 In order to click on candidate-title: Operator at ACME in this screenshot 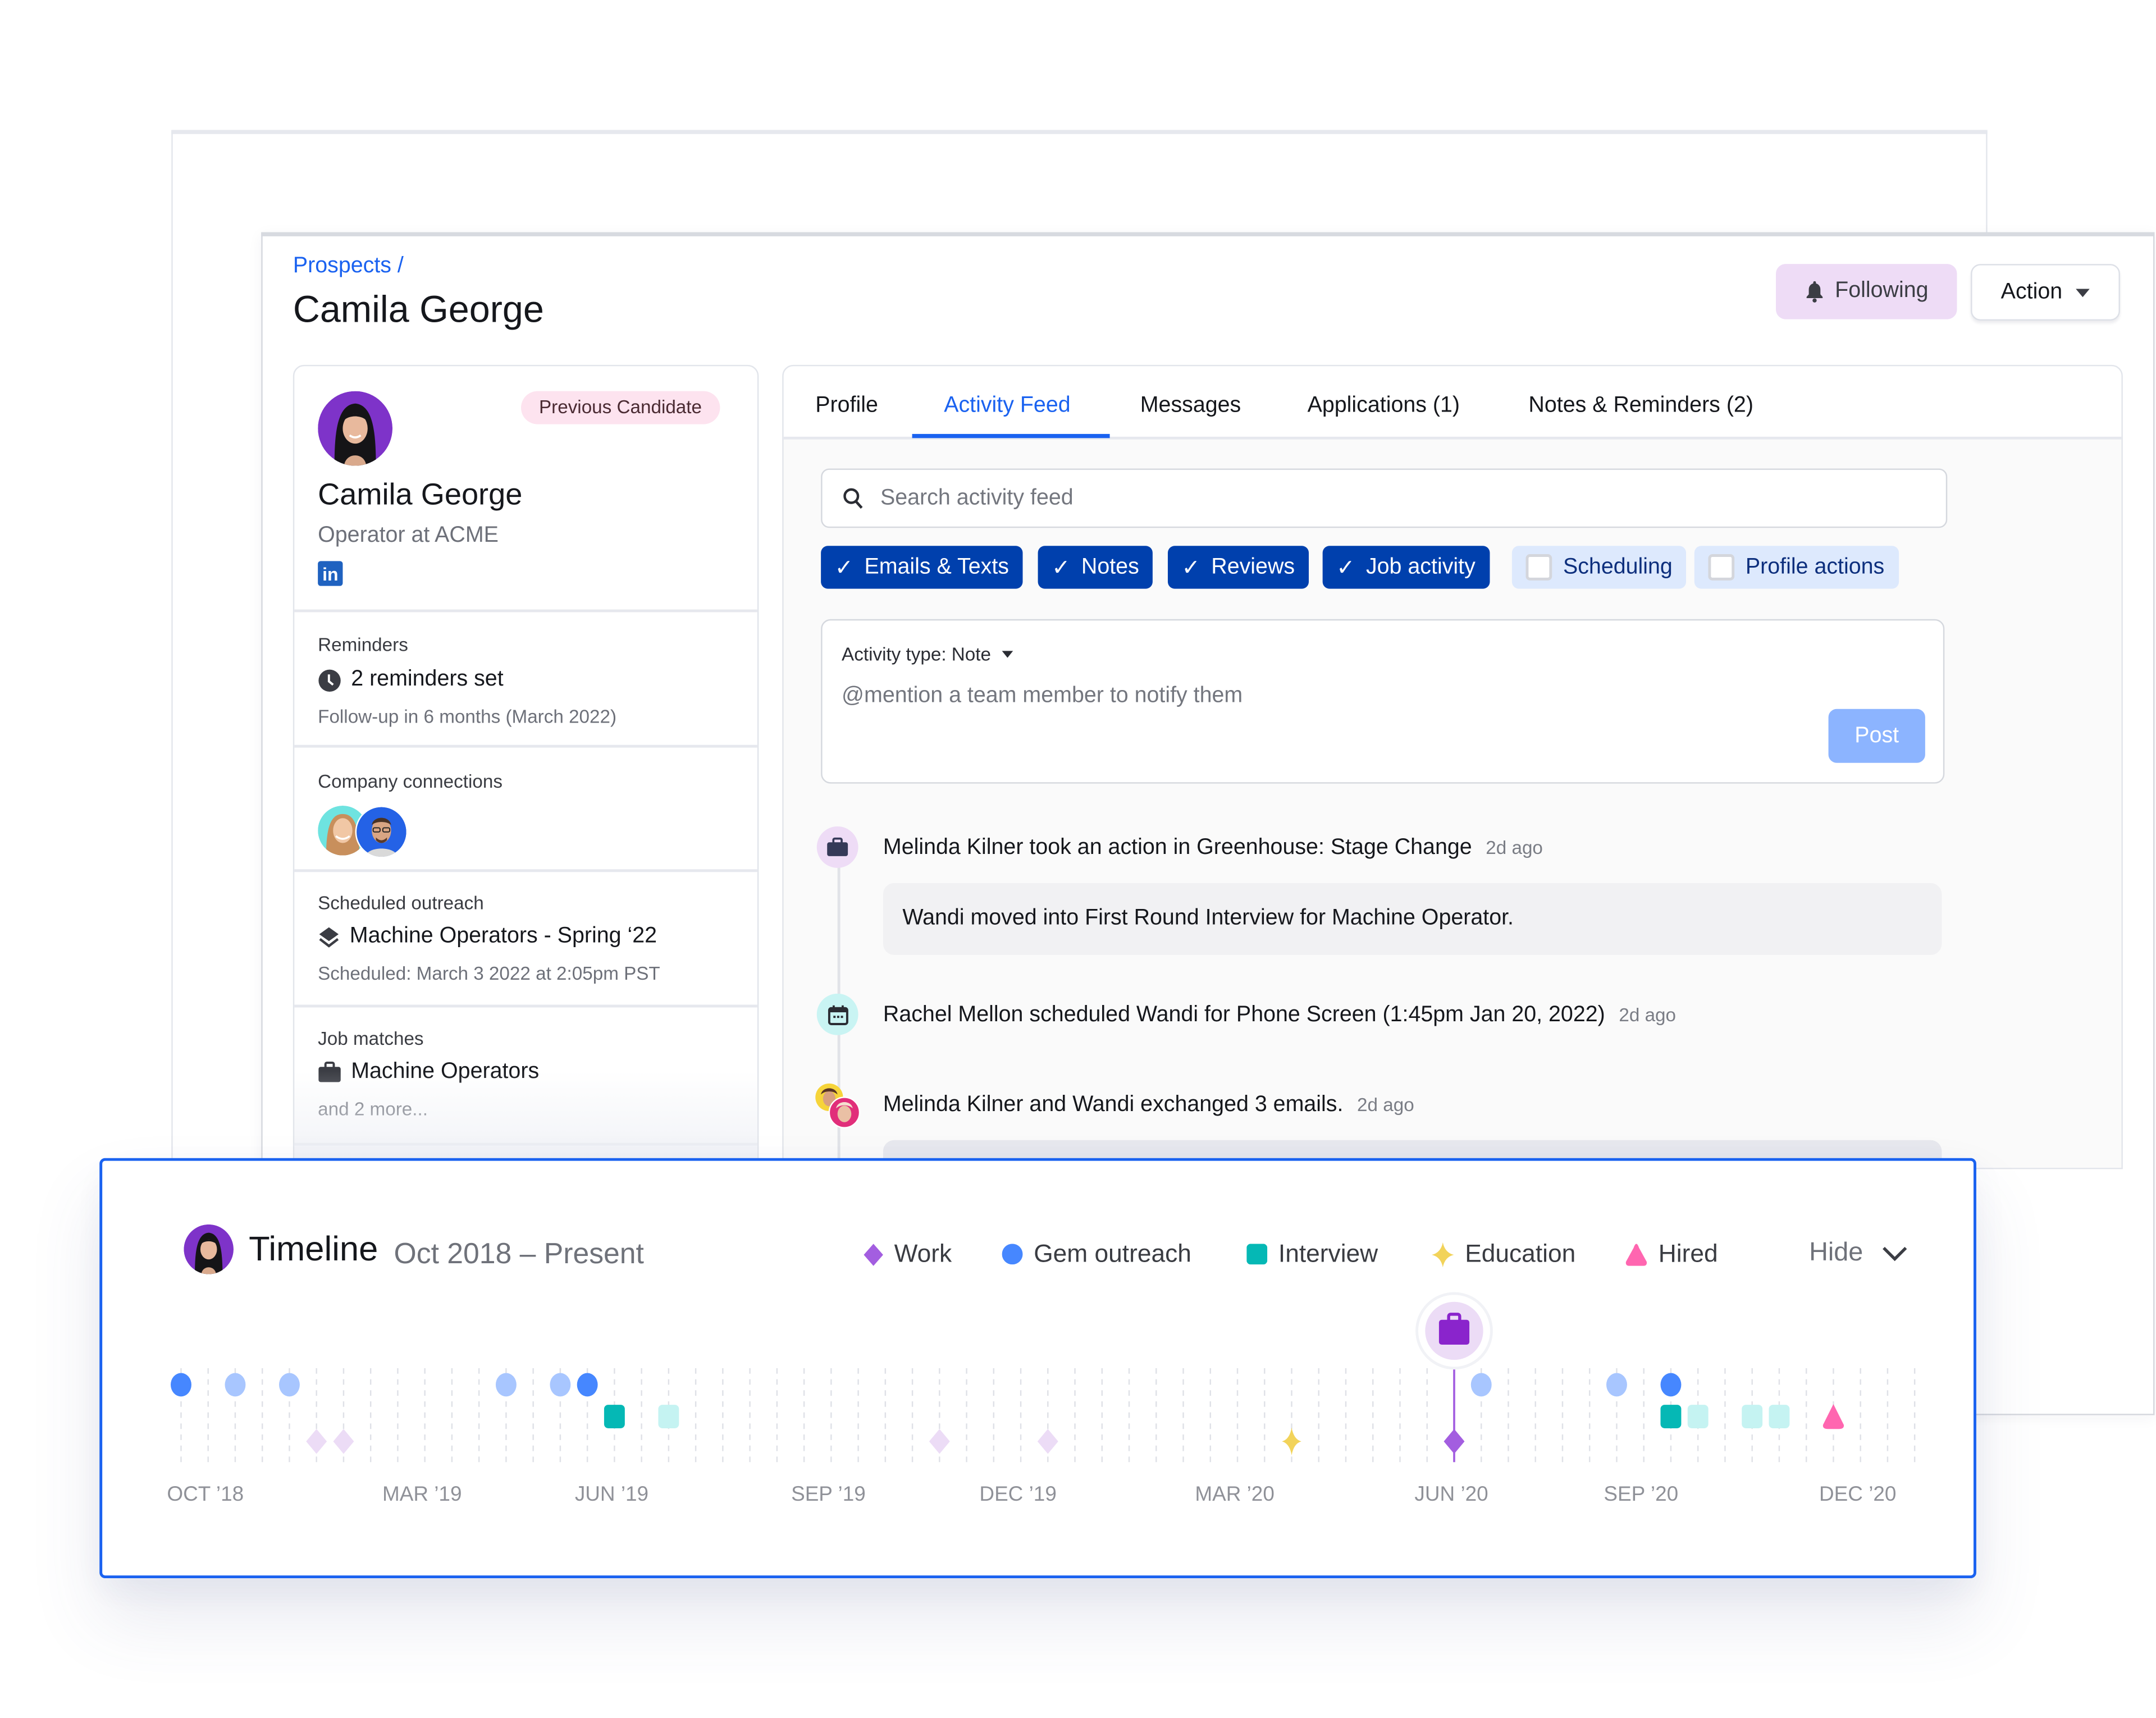, I will do `click(408, 535)`.